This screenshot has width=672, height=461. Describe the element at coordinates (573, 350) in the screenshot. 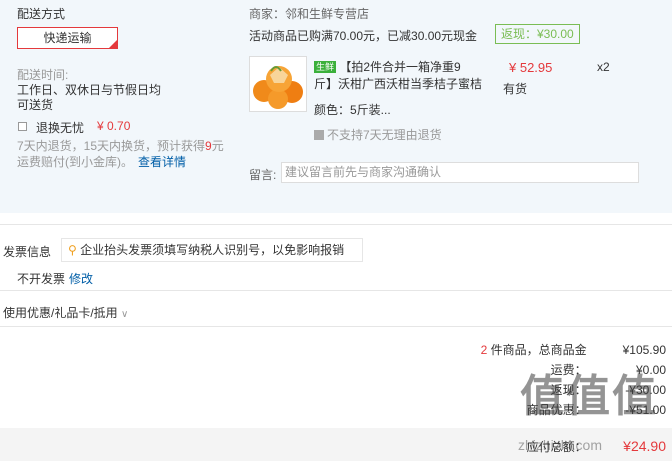

I see `summary-count-row: 2 件商品，总商品金 ¥105.90` at that location.